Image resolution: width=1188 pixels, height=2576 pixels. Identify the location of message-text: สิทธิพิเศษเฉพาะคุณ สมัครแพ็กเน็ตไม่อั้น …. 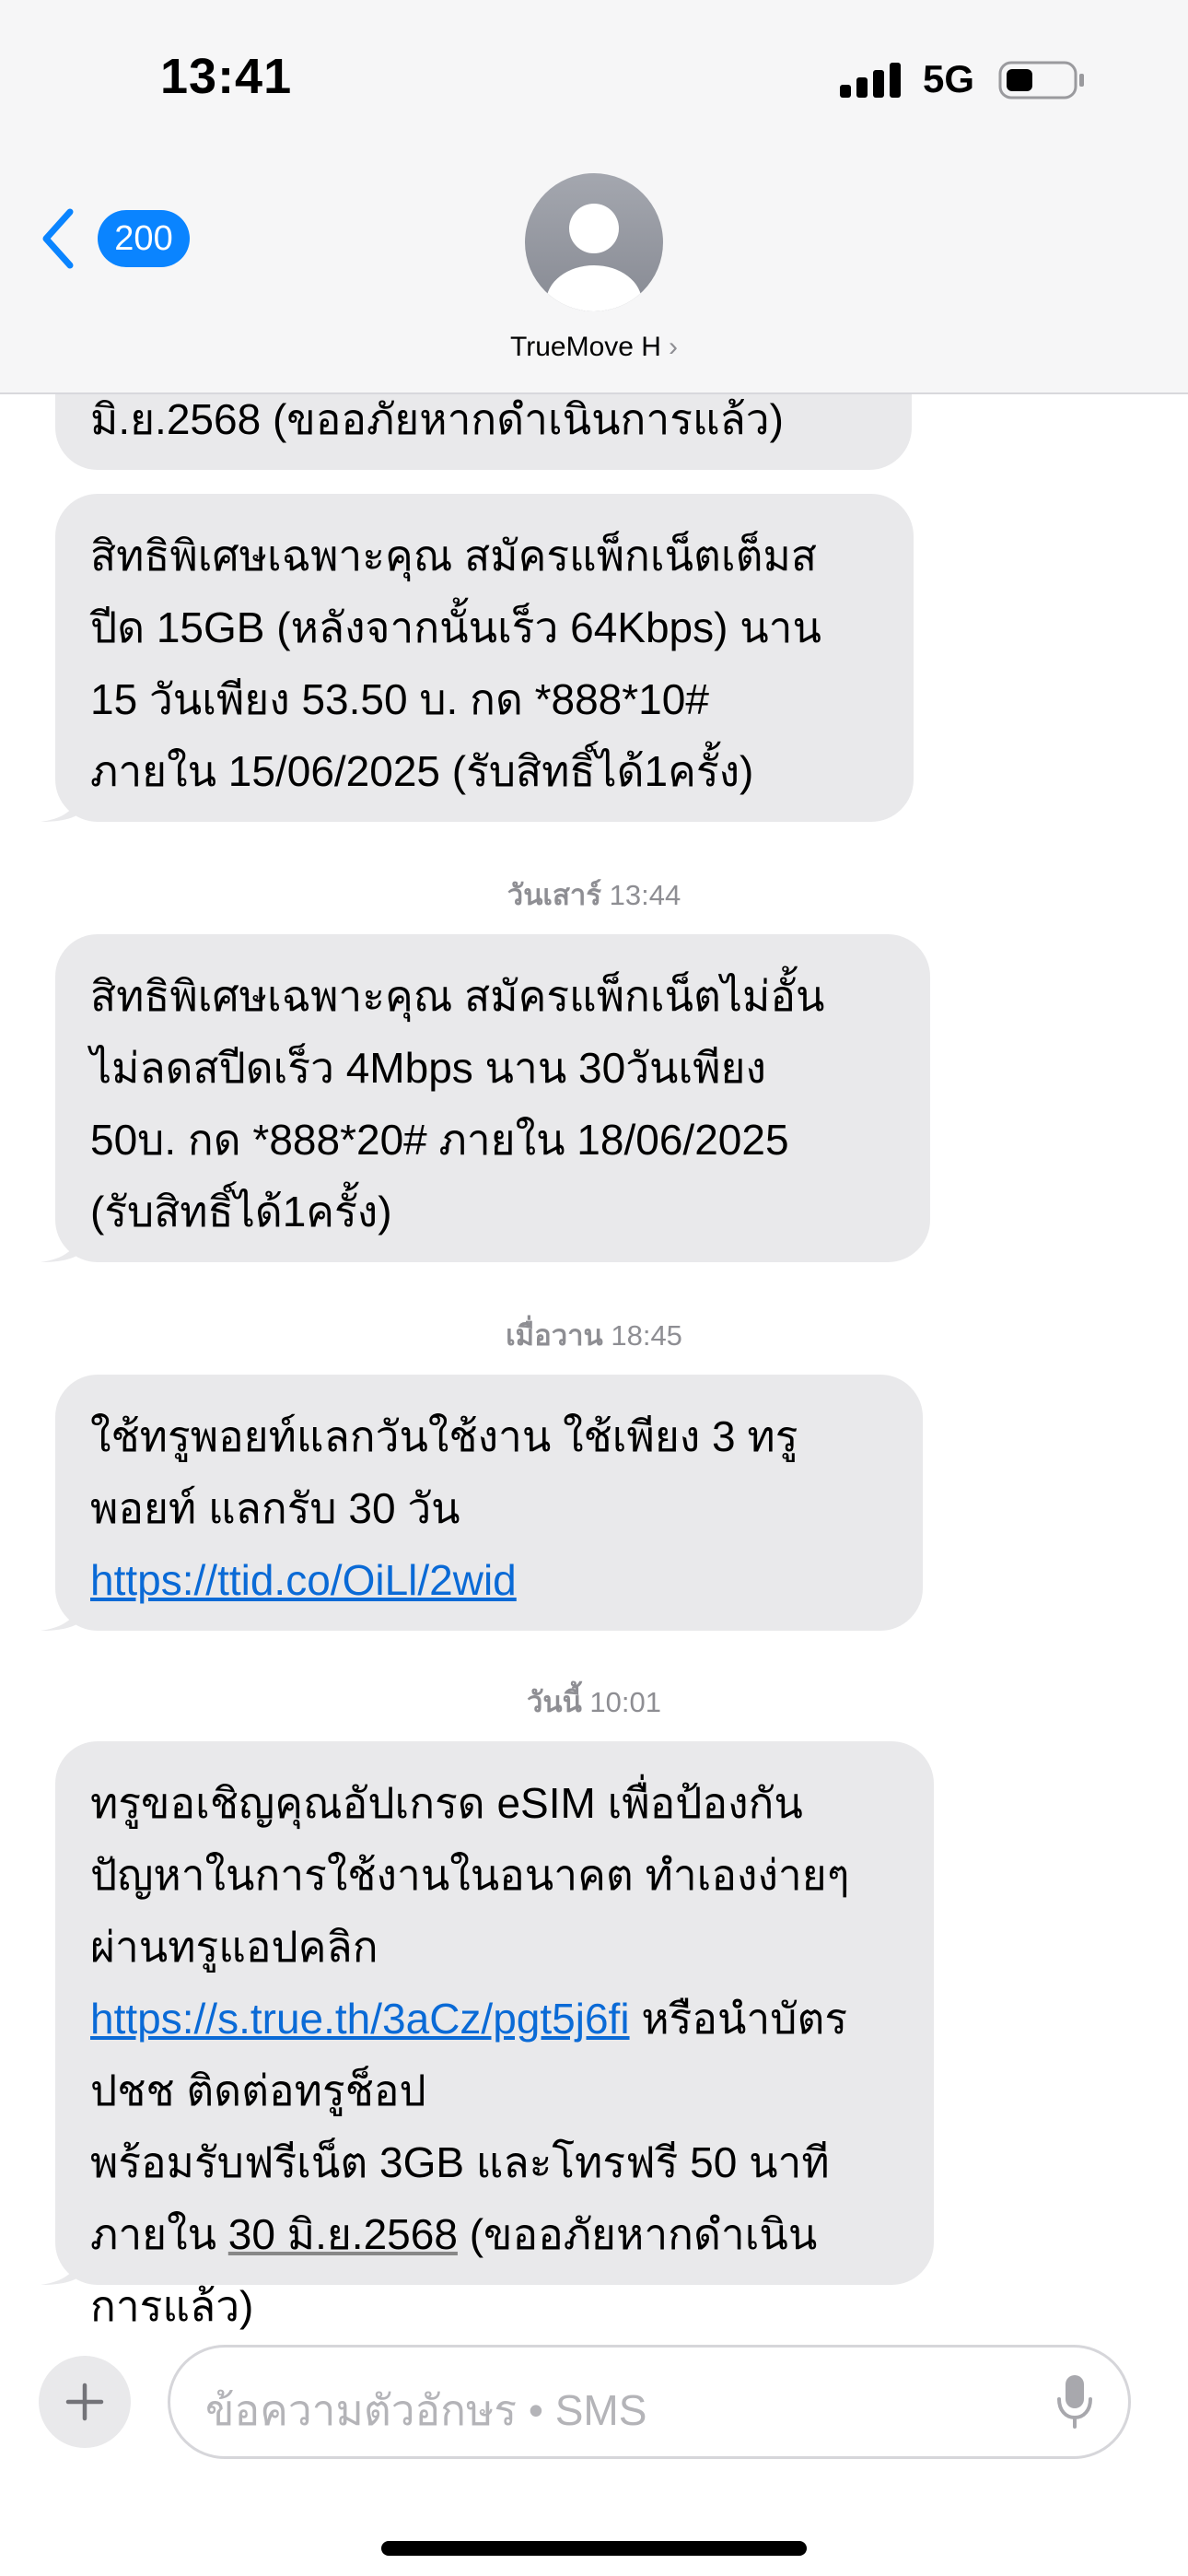
(457, 1103).